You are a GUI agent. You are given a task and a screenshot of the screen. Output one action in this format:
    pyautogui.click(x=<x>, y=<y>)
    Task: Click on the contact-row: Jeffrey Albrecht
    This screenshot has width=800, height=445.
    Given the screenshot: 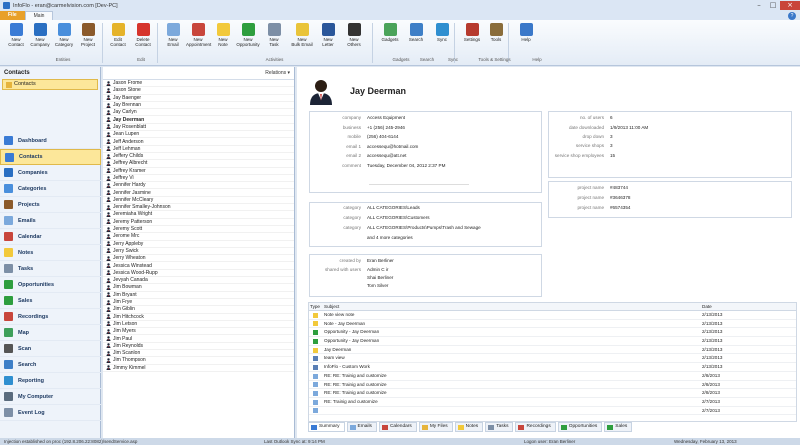 What is the action you would take?
    pyautogui.click(x=198, y=164)
    